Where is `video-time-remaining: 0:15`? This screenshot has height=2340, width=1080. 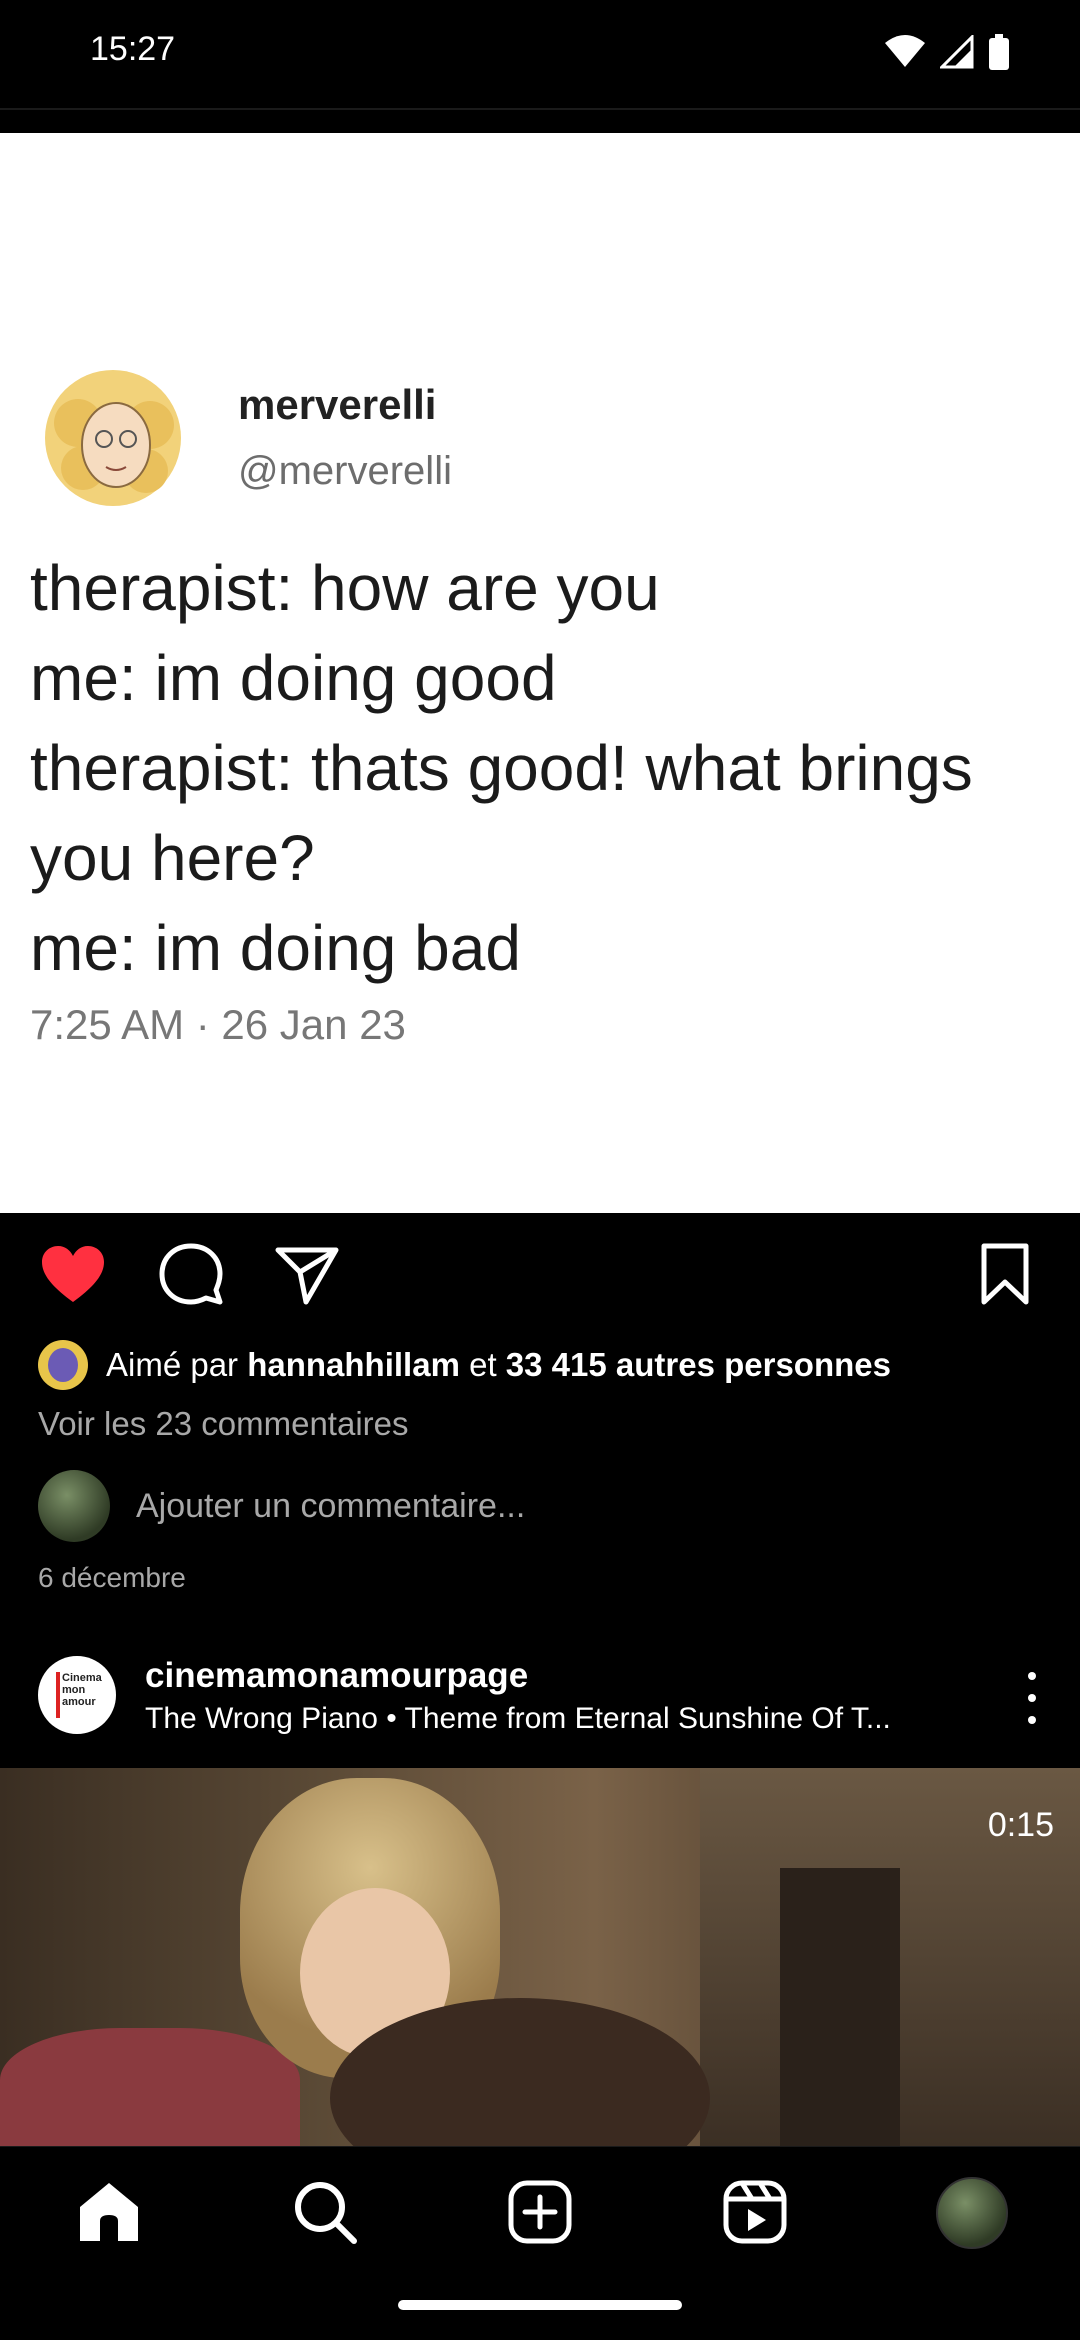 video-time-remaining: 0:15 is located at coordinates (1020, 1825).